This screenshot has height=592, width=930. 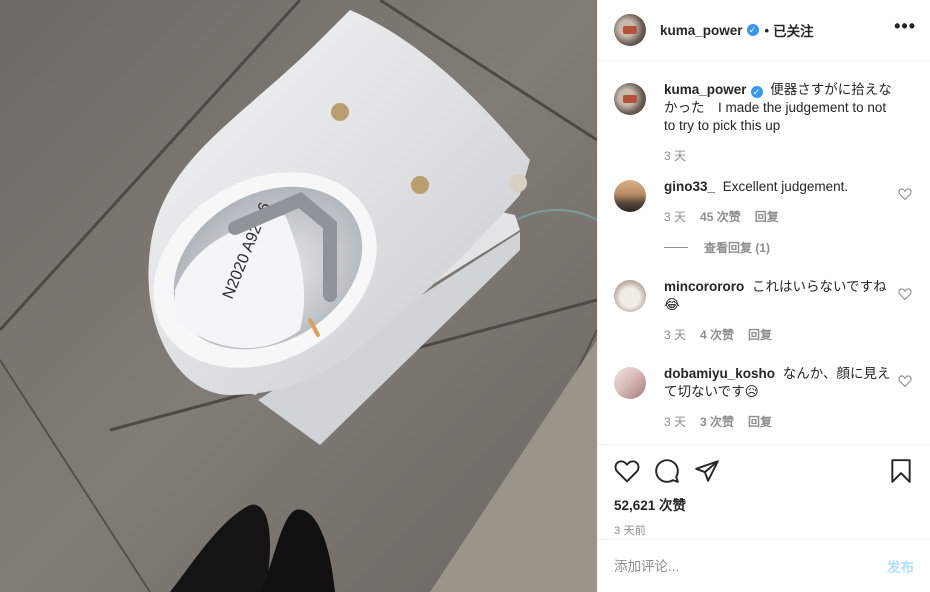 What do you see at coordinates (764, 504) in the screenshot?
I see `likes-count: 52,621 次赞` at bounding box center [764, 504].